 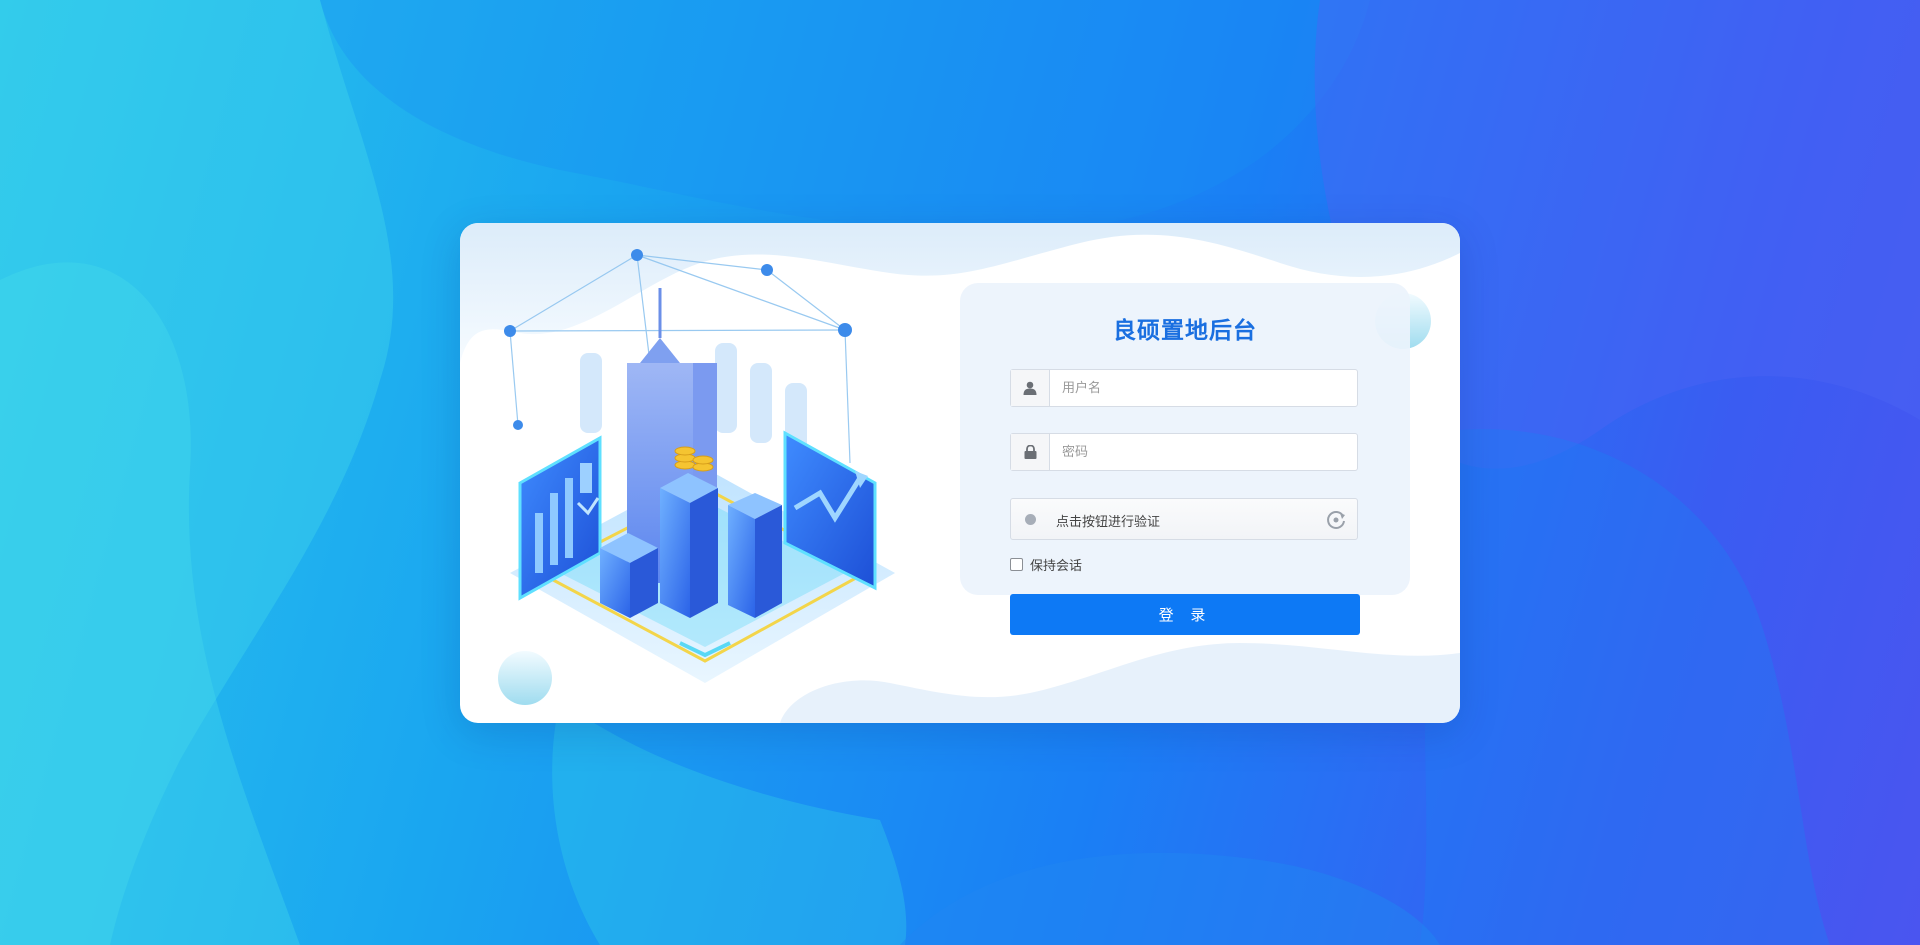 What do you see at coordinates (1056, 566) in the screenshot?
I see `remember-session-label: 保持会话` at bounding box center [1056, 566].